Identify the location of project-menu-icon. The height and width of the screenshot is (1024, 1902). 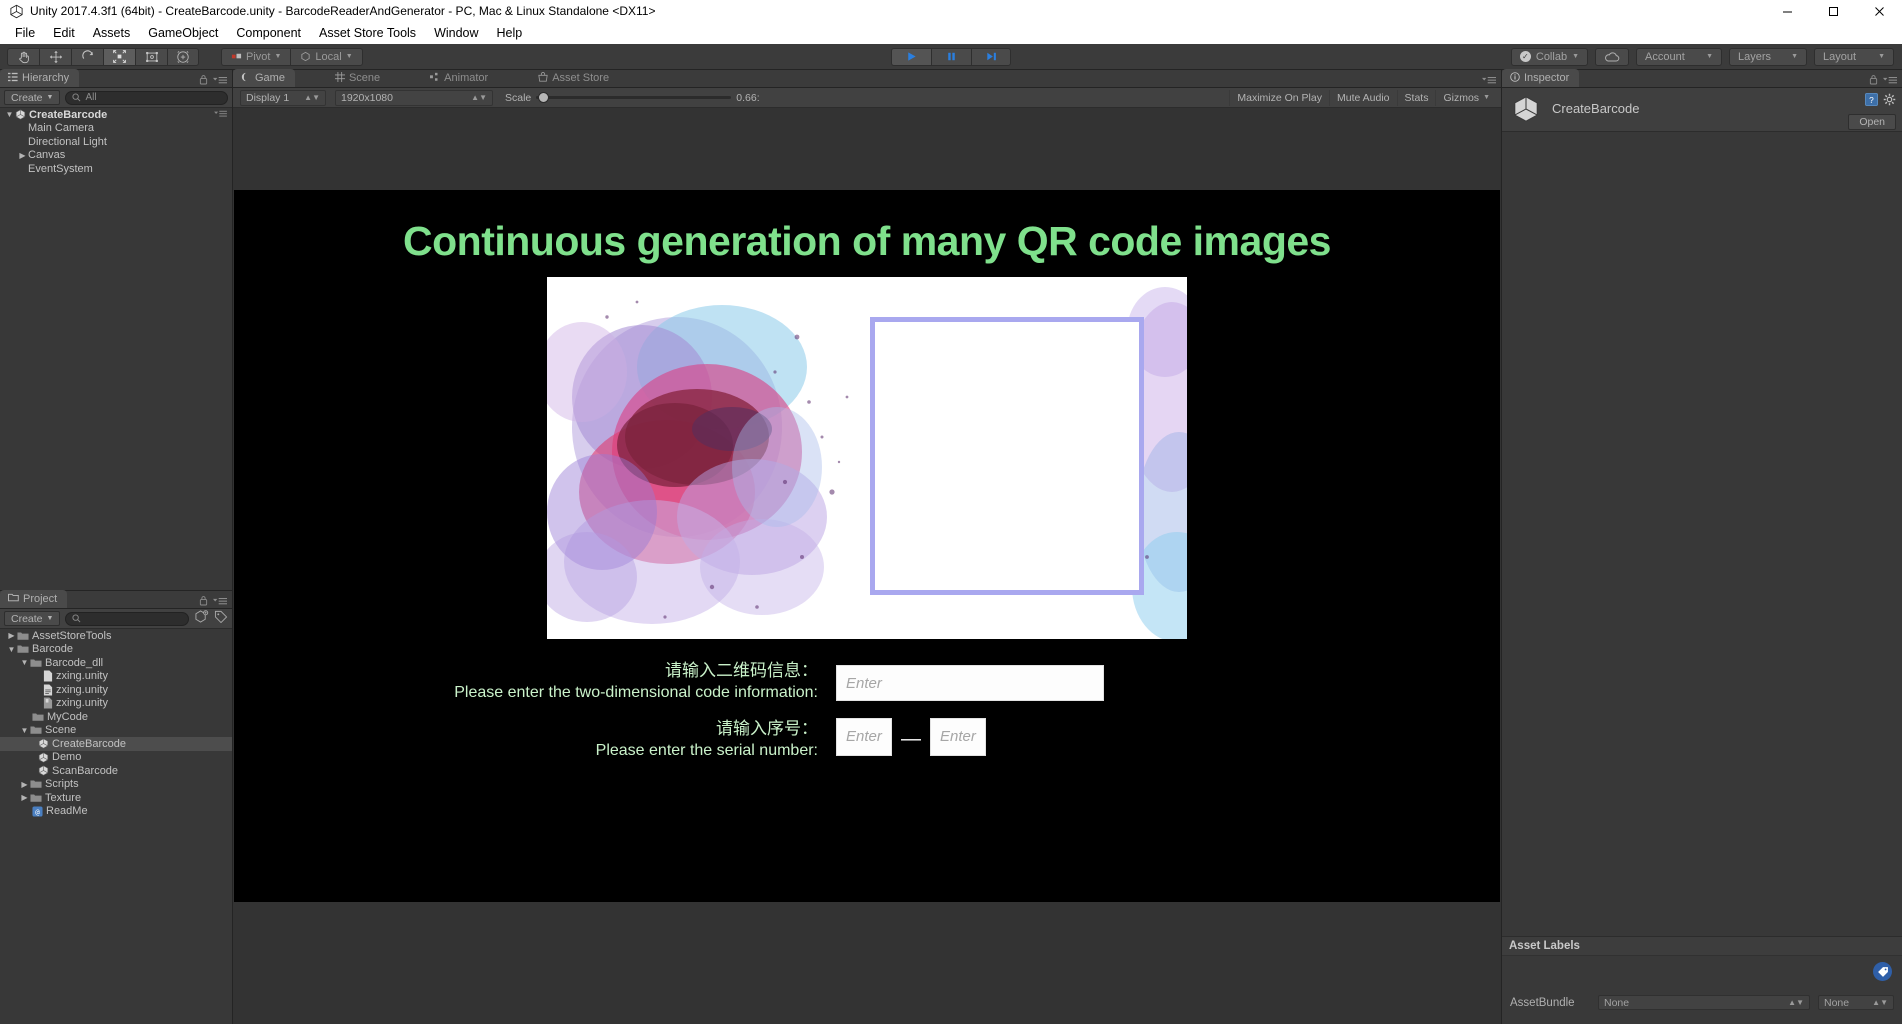
(220, 602).